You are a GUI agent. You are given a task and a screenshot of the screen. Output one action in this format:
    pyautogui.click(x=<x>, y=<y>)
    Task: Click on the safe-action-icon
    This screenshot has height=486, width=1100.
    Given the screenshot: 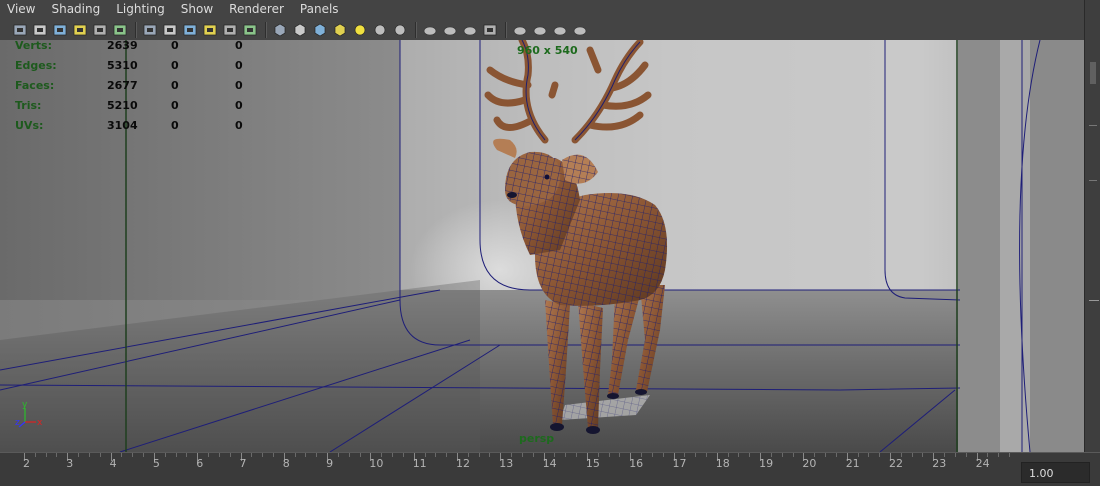 What is the action you would take?
    pyautogui.click(x=210, y=30)
    